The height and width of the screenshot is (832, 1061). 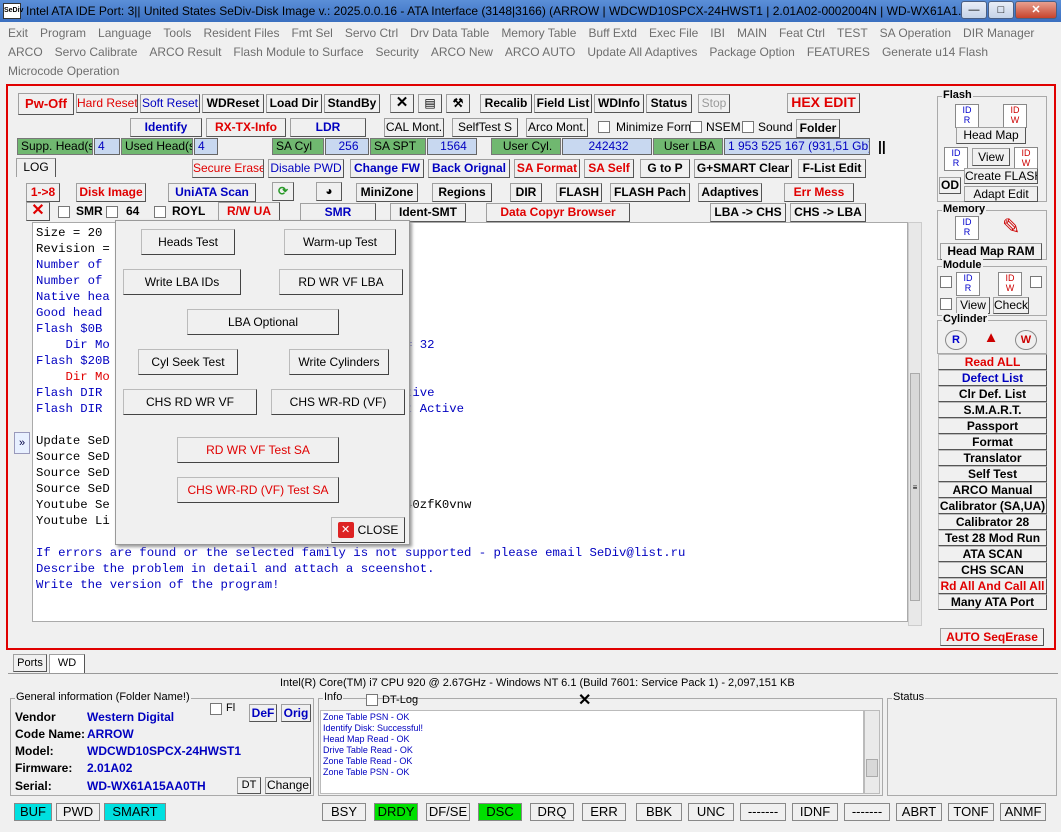 I want to click on right-list-button: Passport, so click(x=992, y=426).